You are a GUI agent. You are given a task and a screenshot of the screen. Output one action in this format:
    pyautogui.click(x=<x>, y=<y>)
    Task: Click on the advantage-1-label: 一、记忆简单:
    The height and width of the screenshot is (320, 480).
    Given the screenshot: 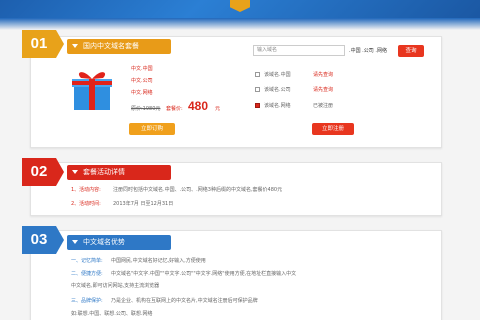 What is the action you would take?
    pyautogui.click(x=87, y=261)
    